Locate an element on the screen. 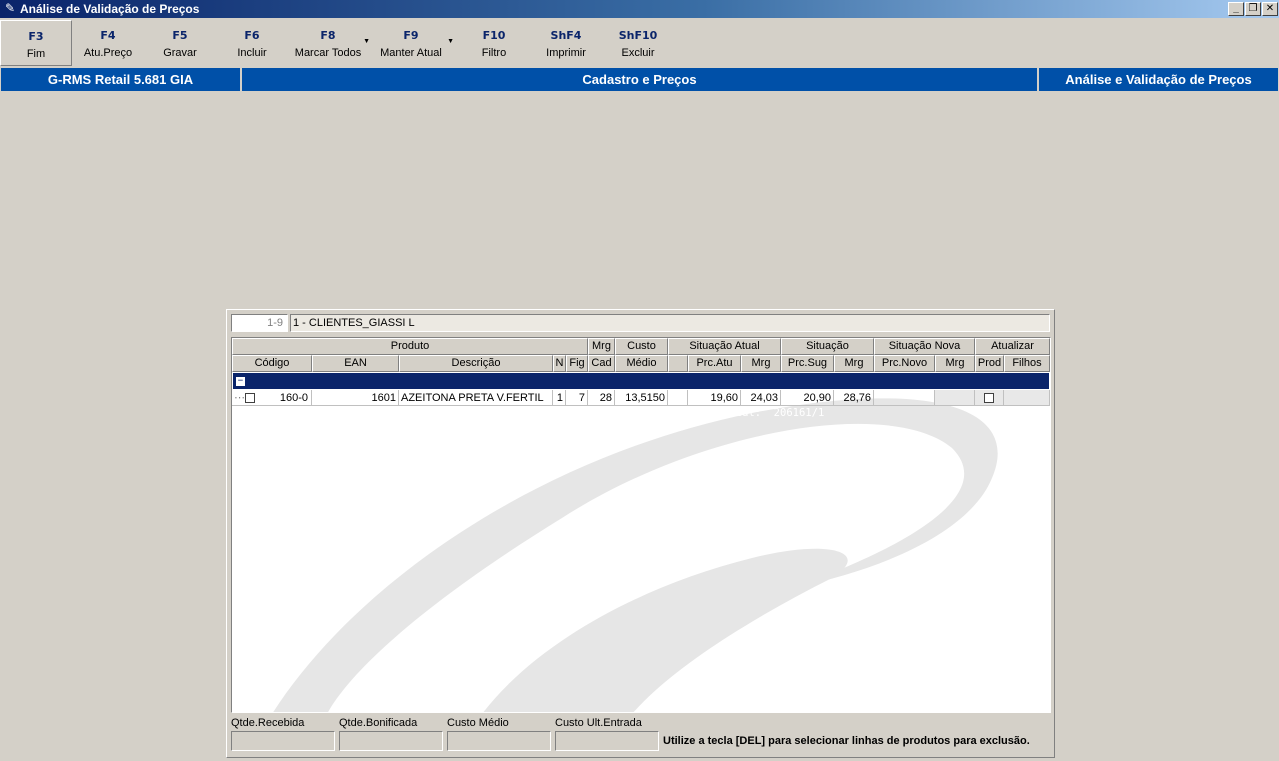 The image size is (1279, 761). row-expand-checkbox is located at coordinates (250, 398).